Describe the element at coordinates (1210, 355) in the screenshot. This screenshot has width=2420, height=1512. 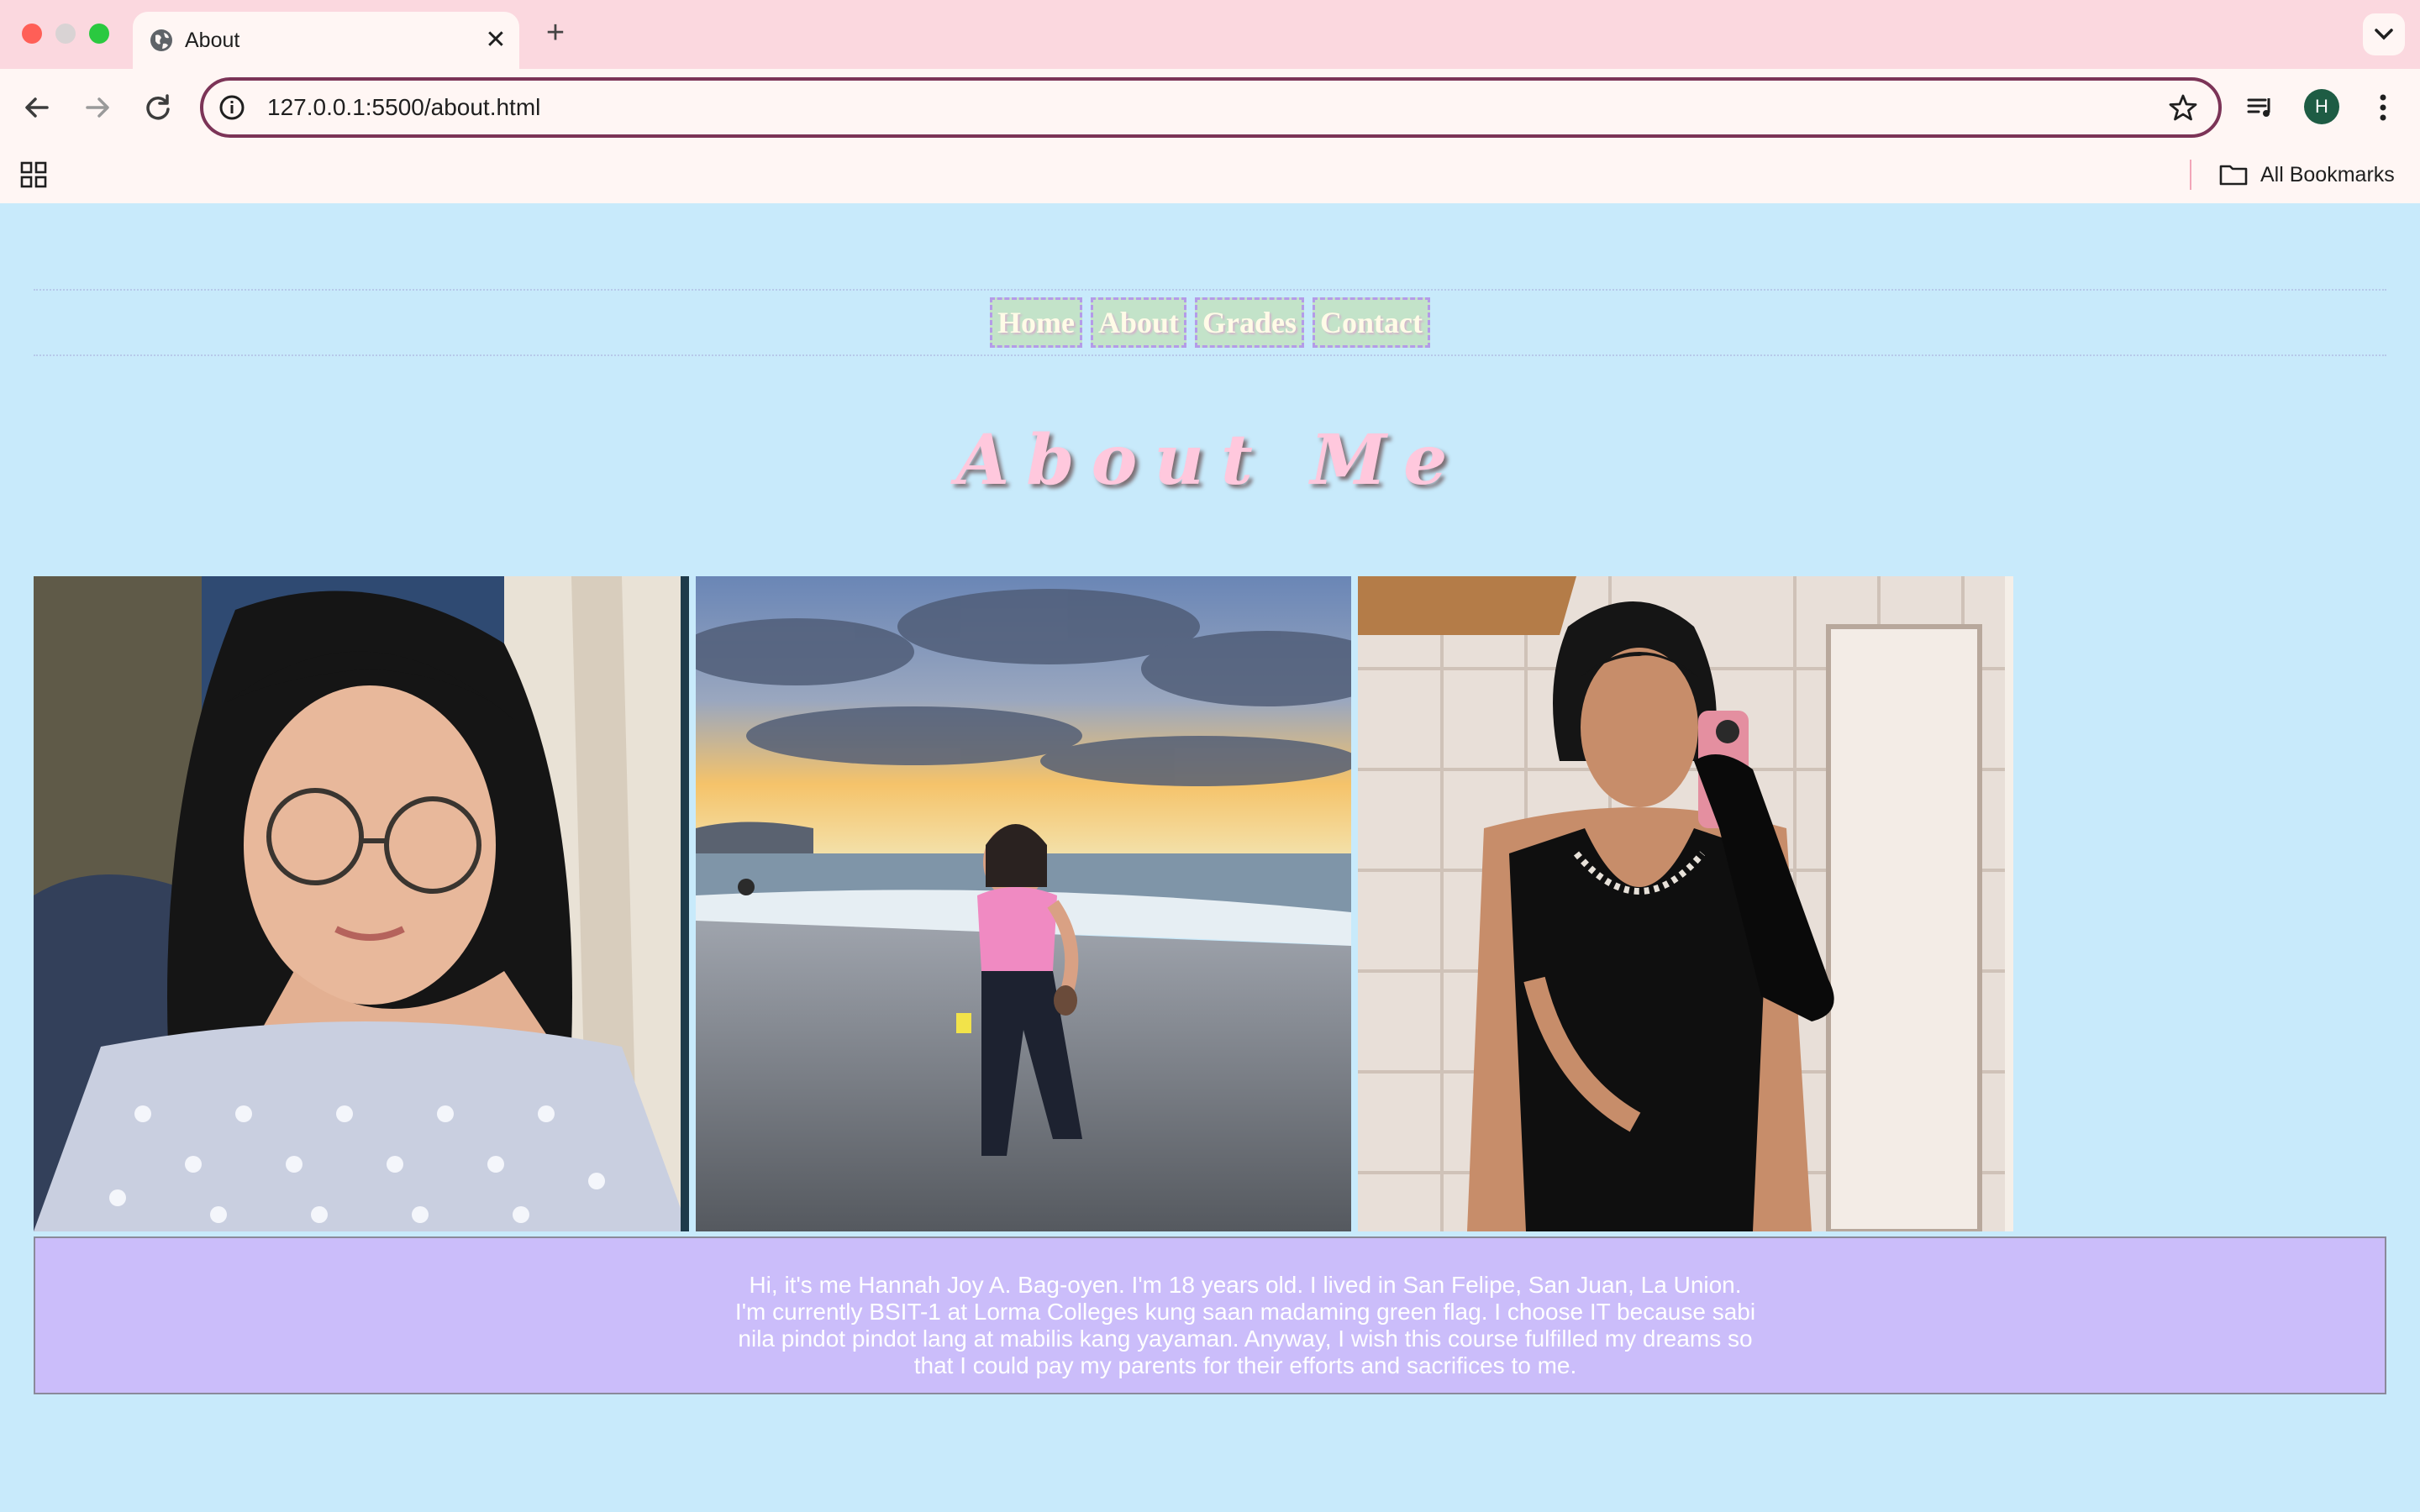
I see `nav-bottom-rule` at that location.